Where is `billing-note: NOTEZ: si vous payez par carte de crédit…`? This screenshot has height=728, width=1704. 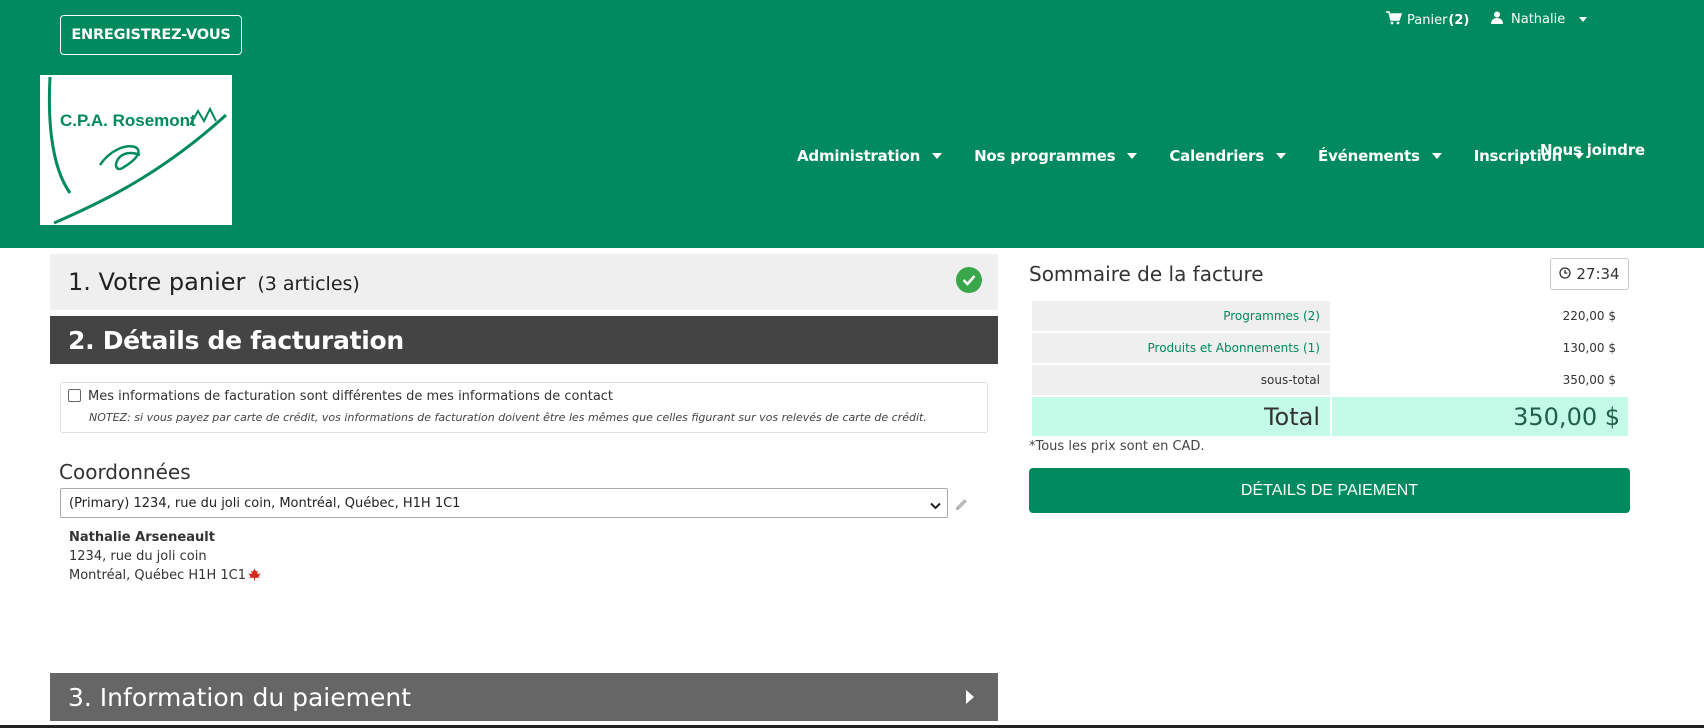
billing-note: NOTEZ: si vous payez par carte de crédit… is located at coordinates (508, 417).